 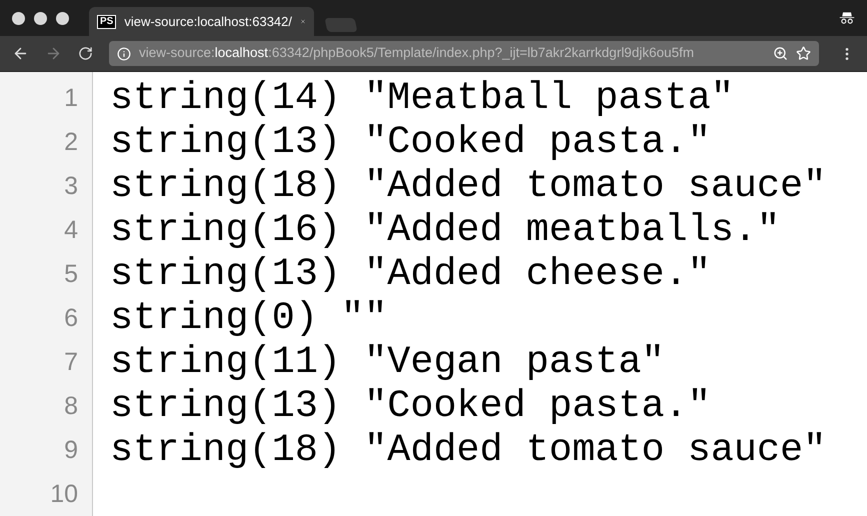 What do you see at coordinates (71, 274) in the screenshot?
I see `line-number: 5` at bounding box center [71, 274].